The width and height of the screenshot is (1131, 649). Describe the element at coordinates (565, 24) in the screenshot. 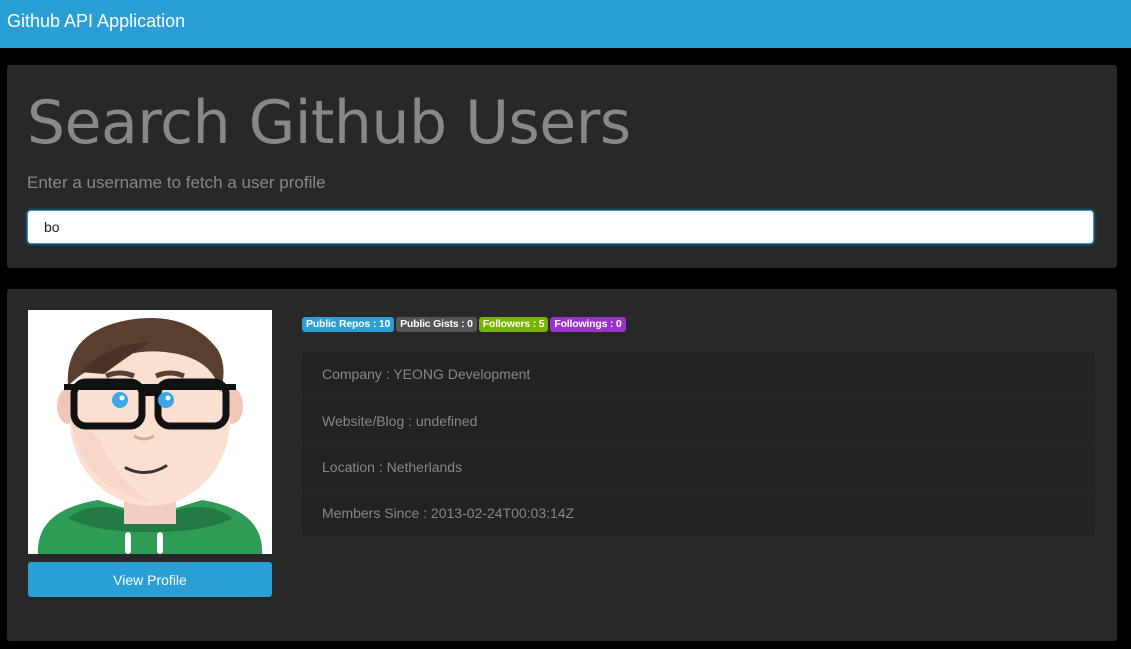

I see `navbar: Github API Application` at that location.